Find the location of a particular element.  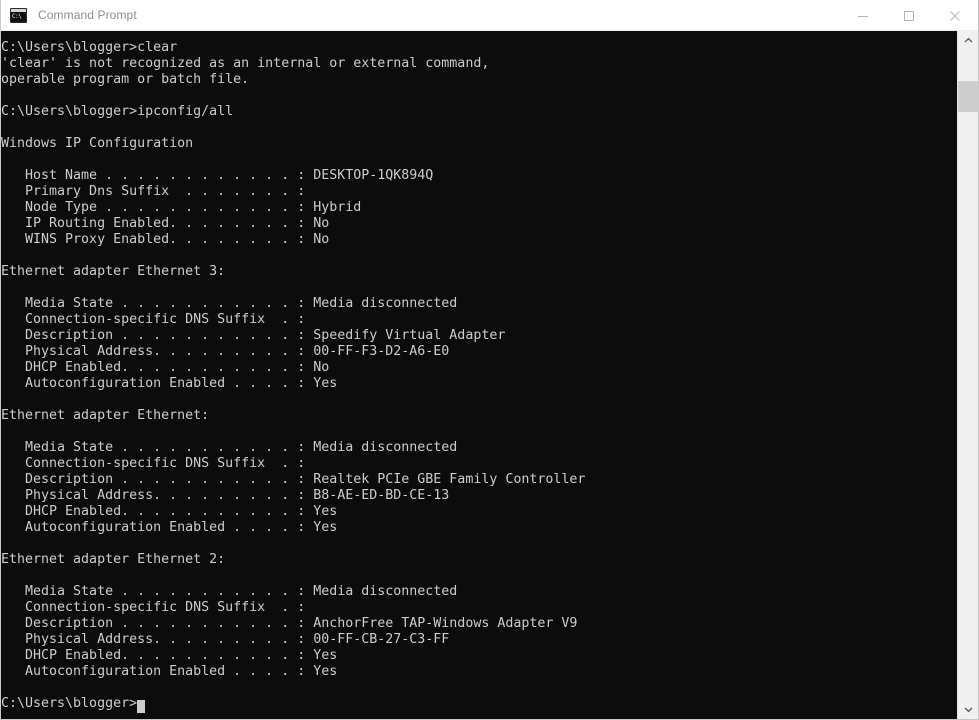

maximize-button is located at coordinates (909, 15).